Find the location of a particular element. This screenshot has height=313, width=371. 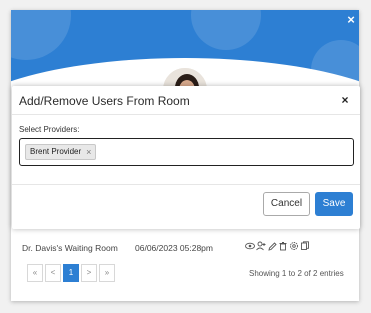

pagination: « < 1 > » is located at coordinates (71, 273).